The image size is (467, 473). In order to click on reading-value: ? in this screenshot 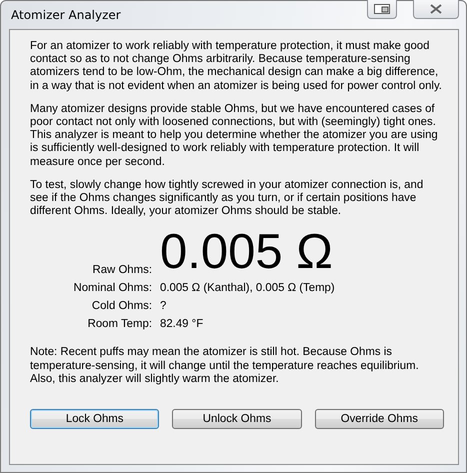, I will do `click(164, 306)`.